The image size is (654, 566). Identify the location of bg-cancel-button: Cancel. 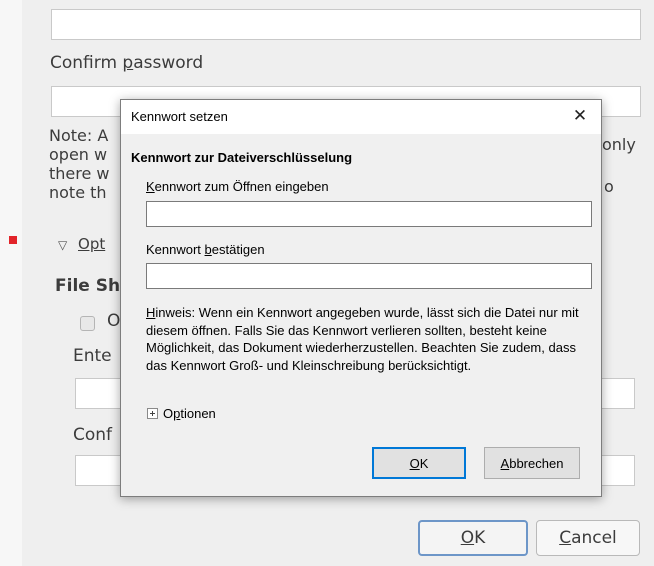
(588, 538).